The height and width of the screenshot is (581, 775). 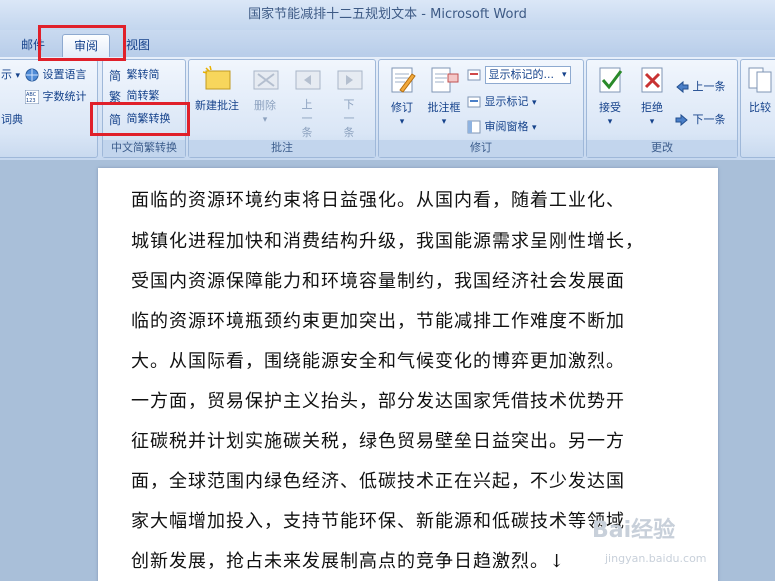 What do you see at coordinates (138, 45) in the screenshot?
I see `tab-view: 视图` at bounding box center [138, 45].